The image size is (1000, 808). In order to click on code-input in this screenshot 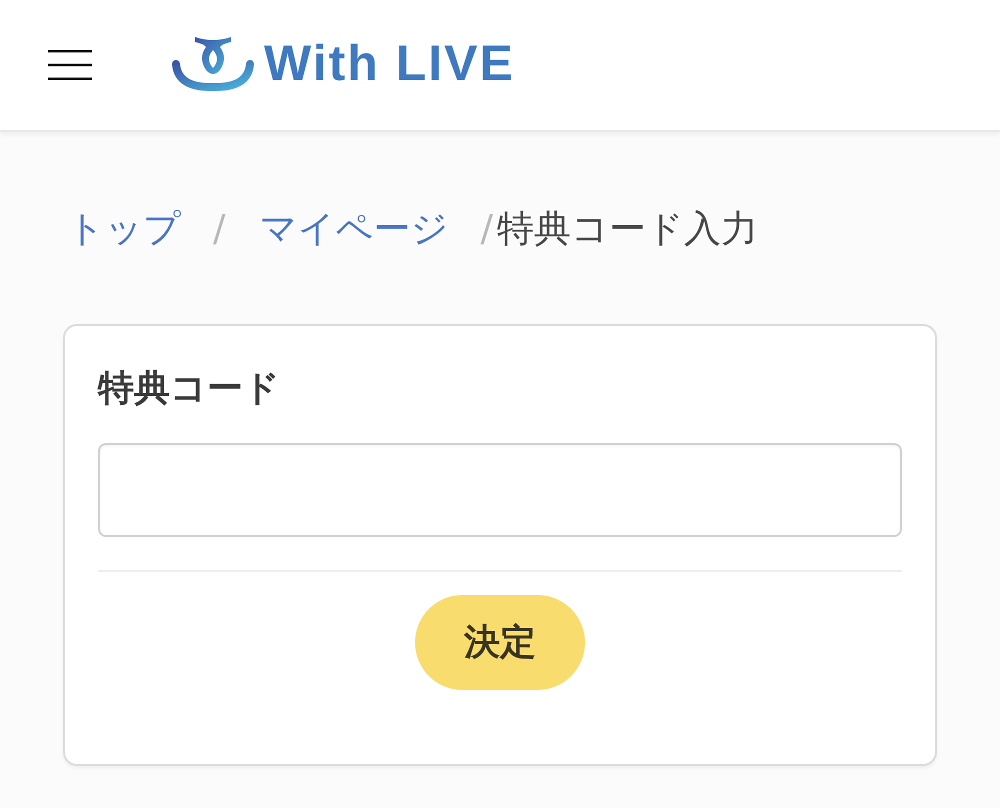, I will do `click(500, 490)`.